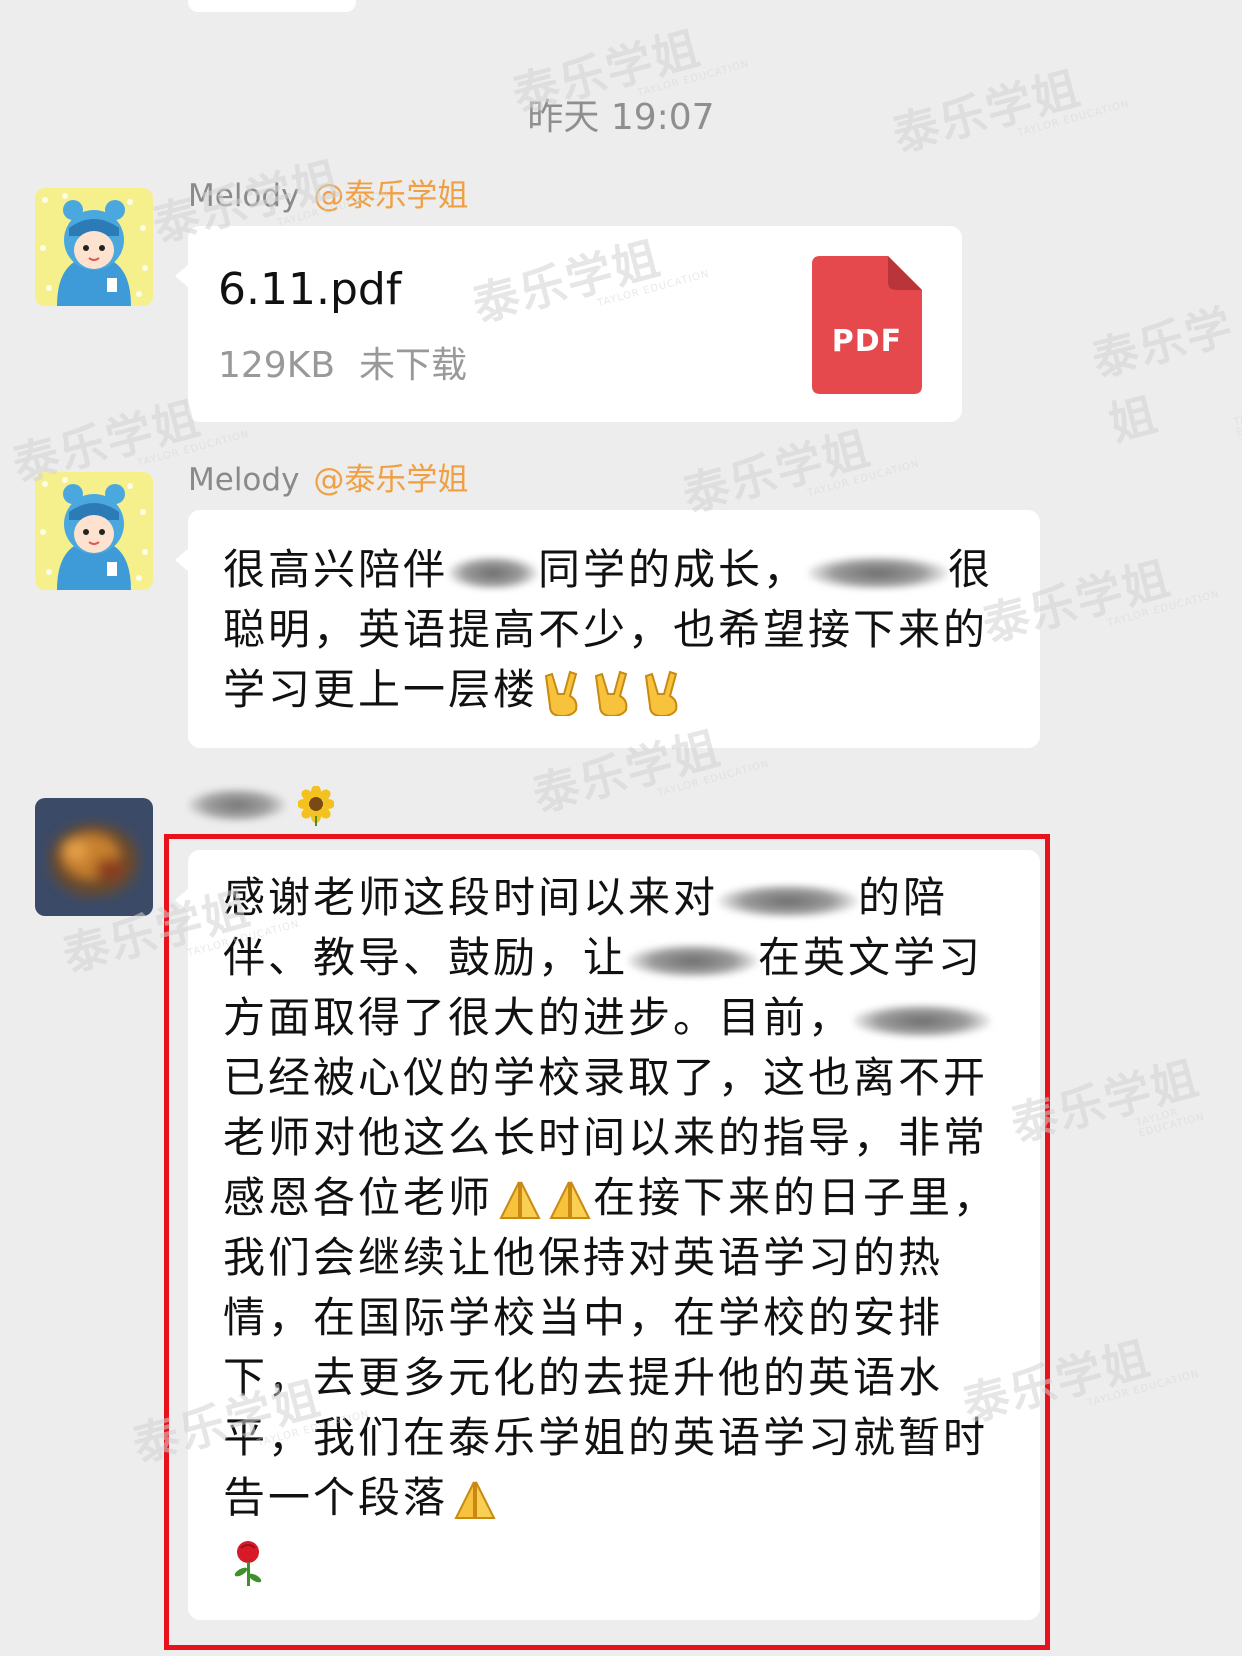 This screenshot has height=1656, width=1242. What do you see at coordinates (1164, 375) in the screenshot?
I see `watermark: 泰乐学姐 TAYLOR EDUCATION` at bounding box center [1164, 375].